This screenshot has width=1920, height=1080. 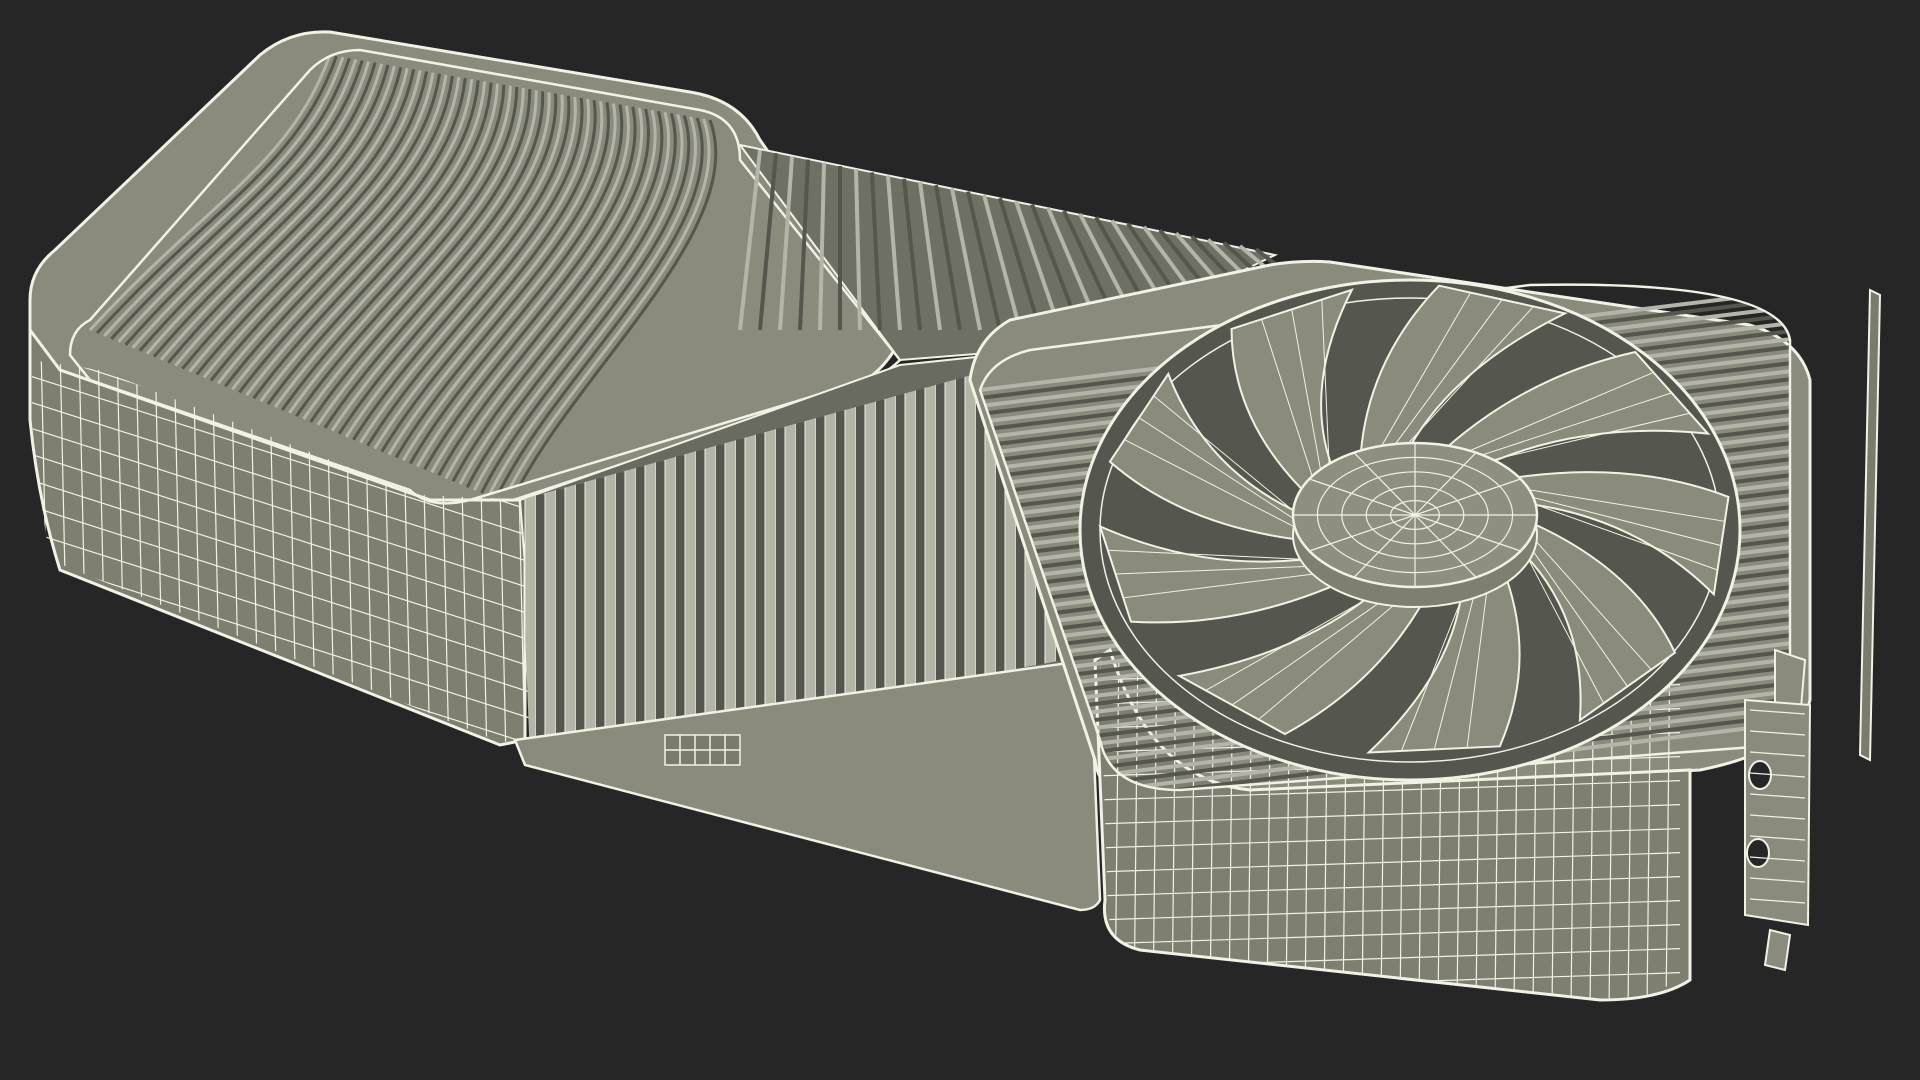 I want to click on power-connector, so click(x=702, y=750).